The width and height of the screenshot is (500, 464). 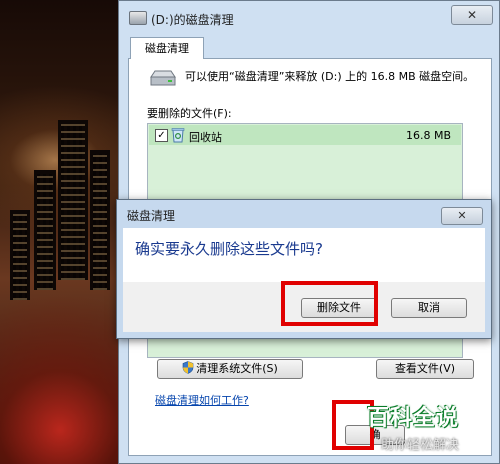 I want to click on files-to-delete-label: 要删除的文件(F):, so click(x=189, y=113).